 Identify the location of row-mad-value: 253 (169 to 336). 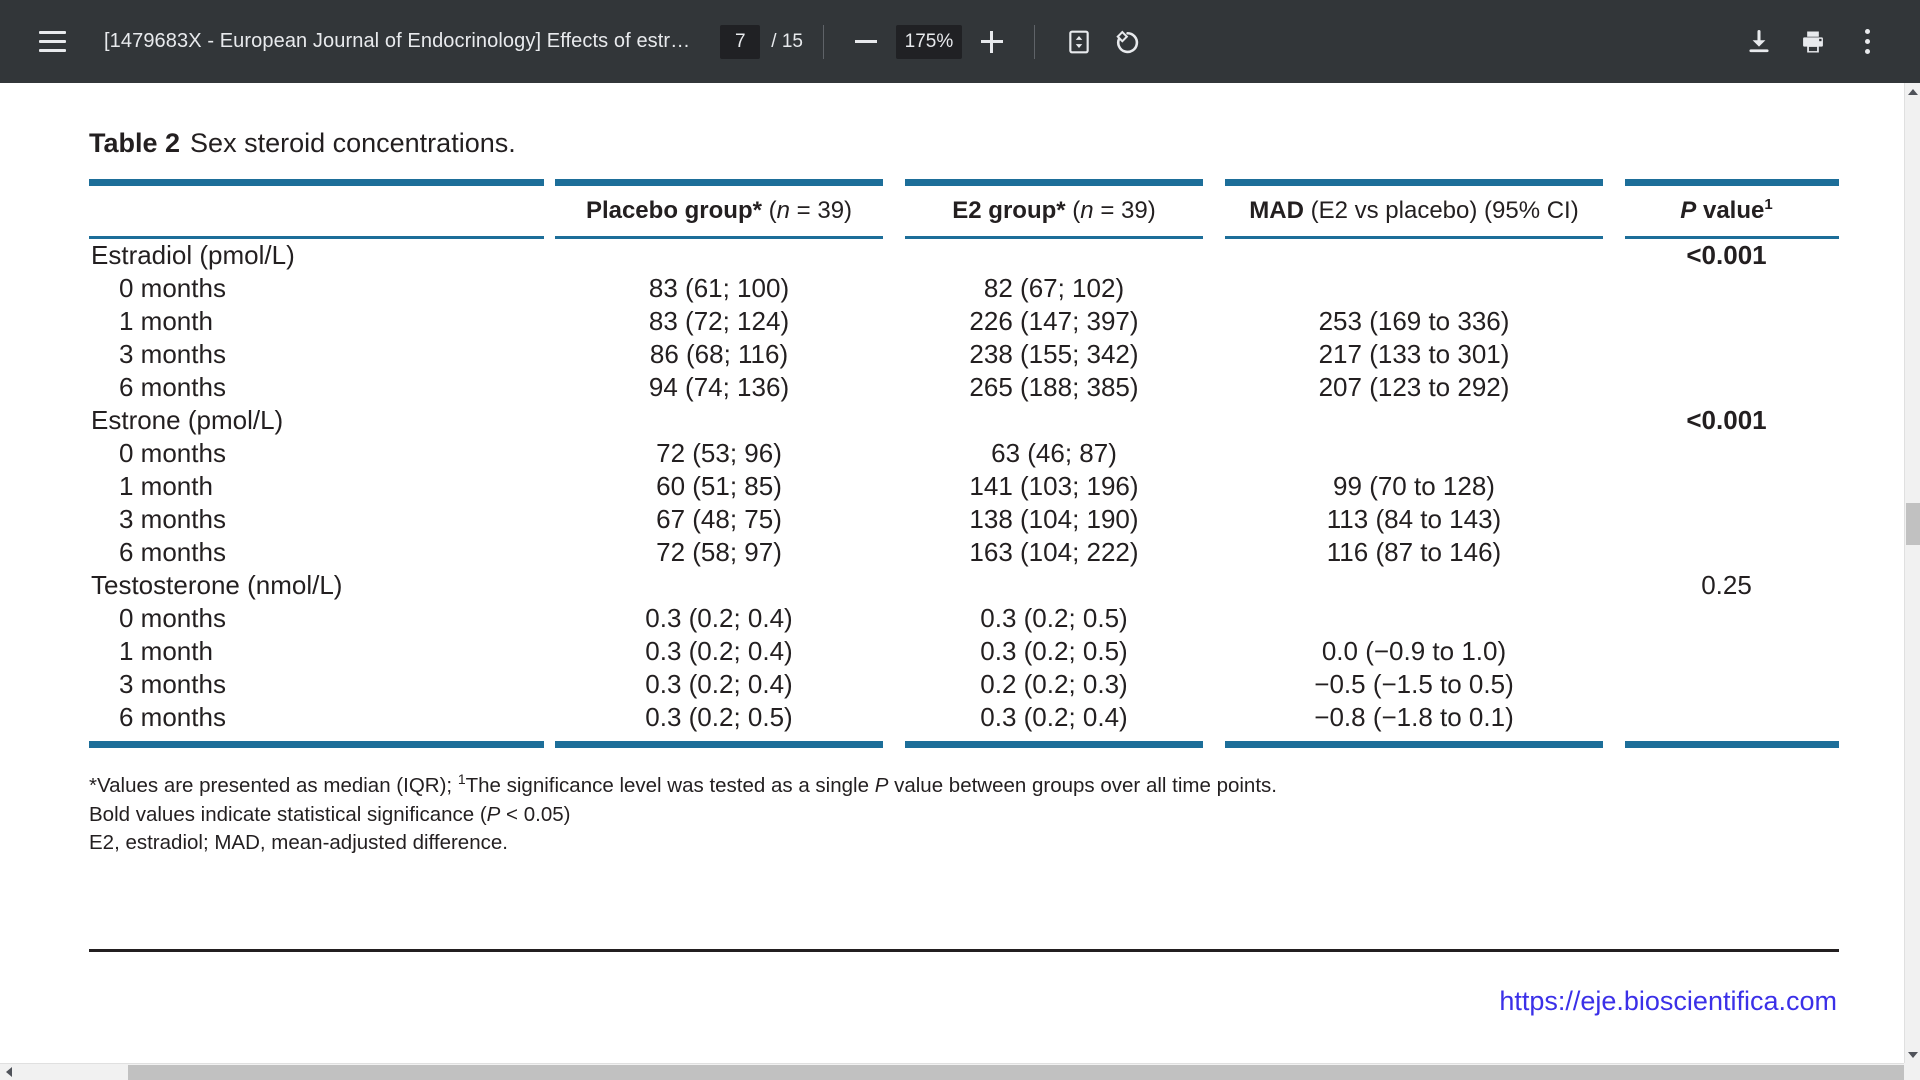
(1414, 321).